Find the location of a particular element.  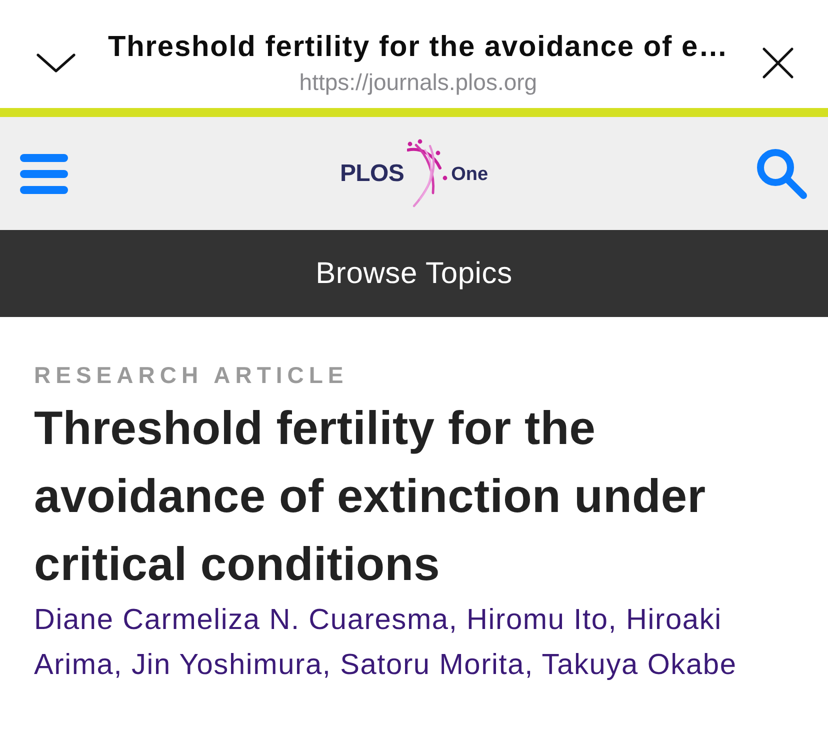

browse-topics-bar: Browse Topics is located at coordinates (414, 273).